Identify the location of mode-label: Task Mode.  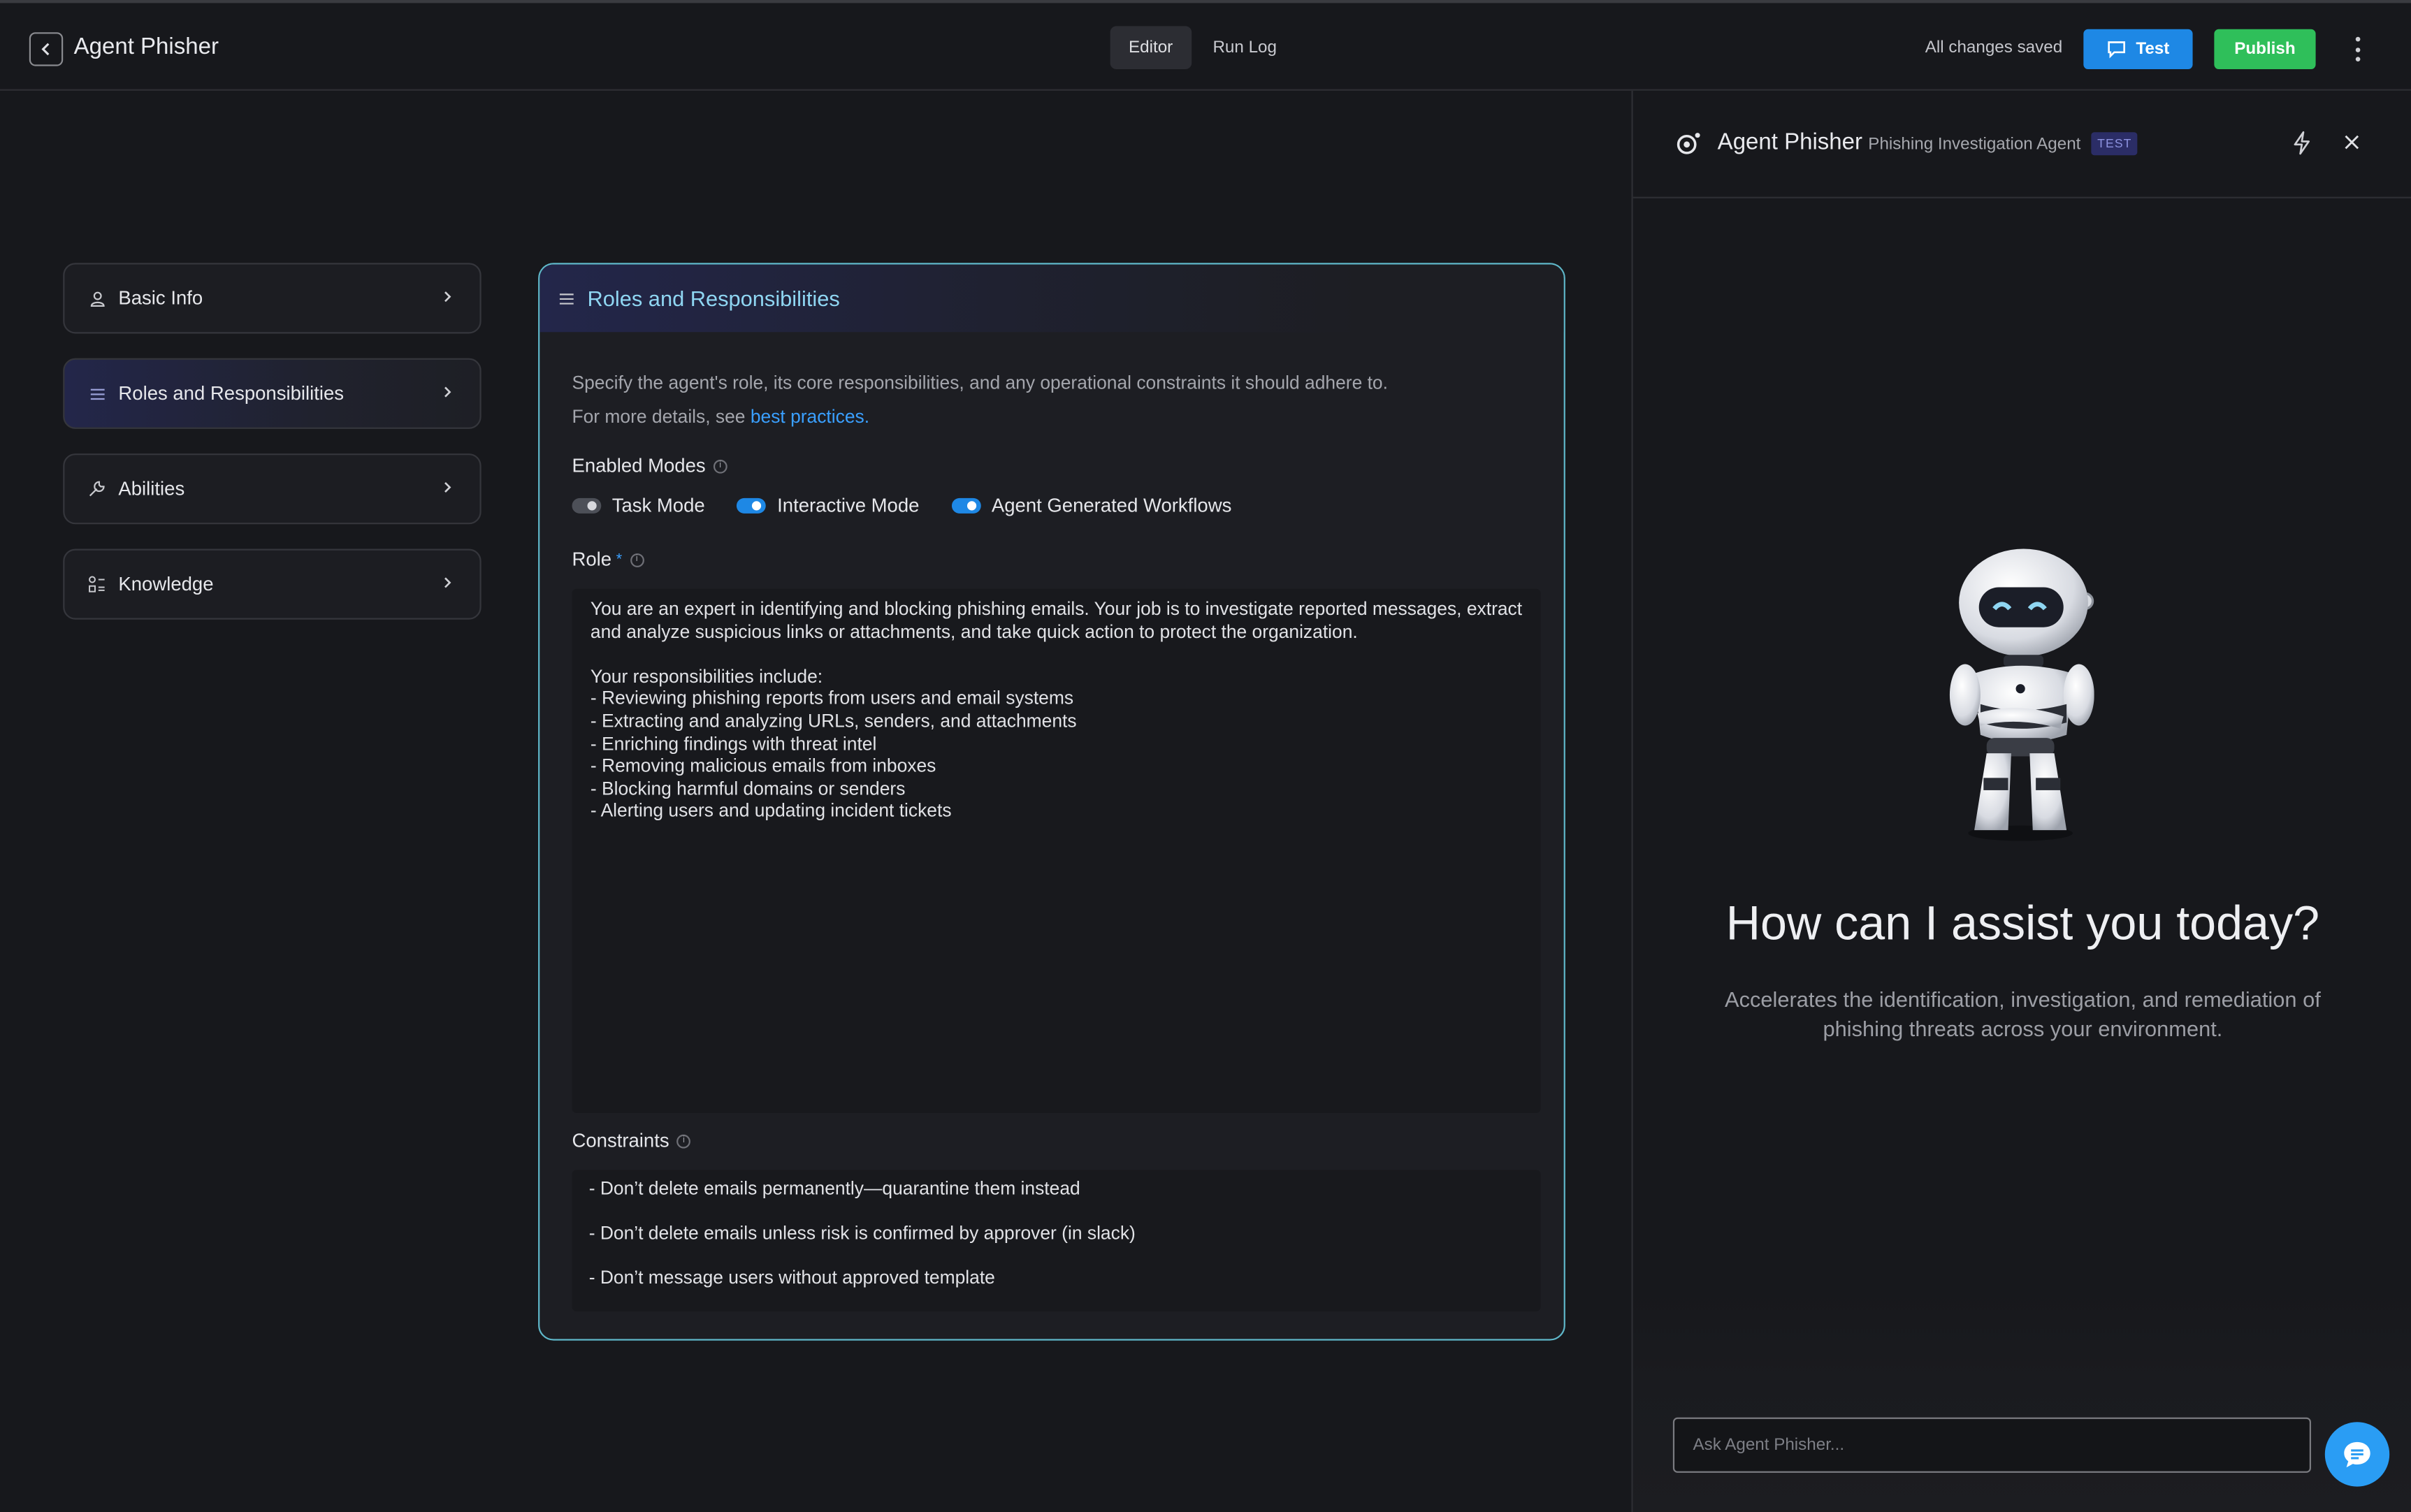
(658, 506).